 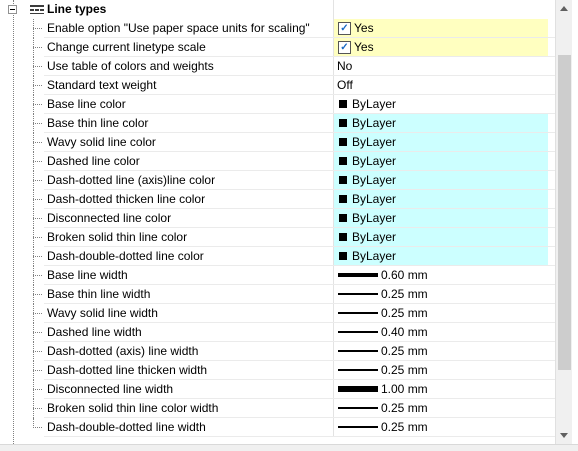 What do you see at coordinates (277, 237) in the screenshot?
I see `property-row: Broken solid thin line color ByLayer` at bounding box center [277, 237].